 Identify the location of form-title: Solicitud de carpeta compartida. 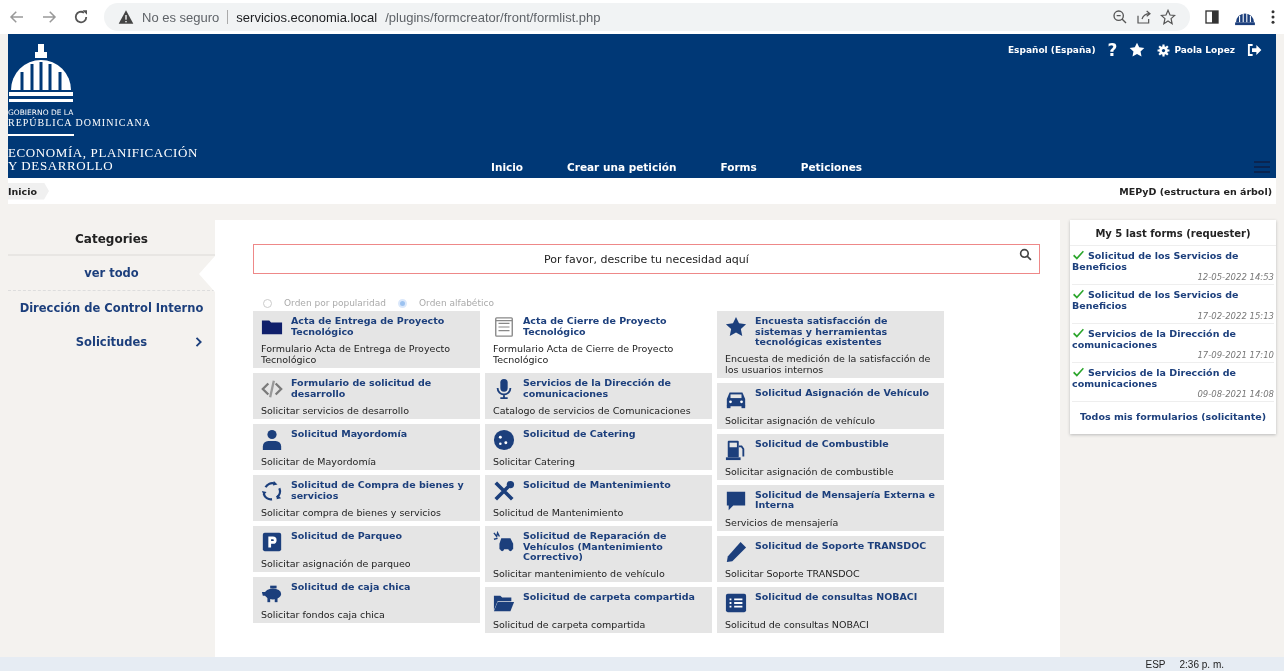
(609, 596).